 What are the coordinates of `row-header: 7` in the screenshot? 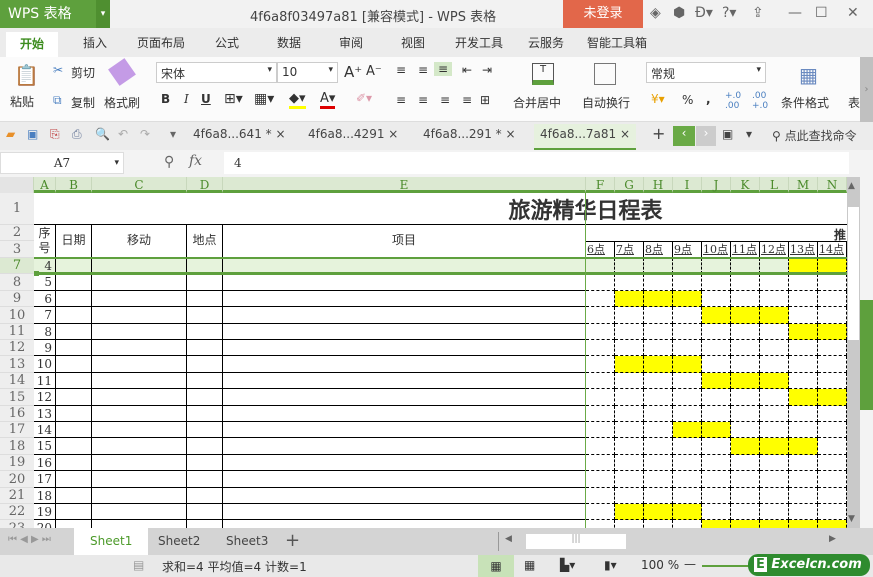 It's located at (17, 266).